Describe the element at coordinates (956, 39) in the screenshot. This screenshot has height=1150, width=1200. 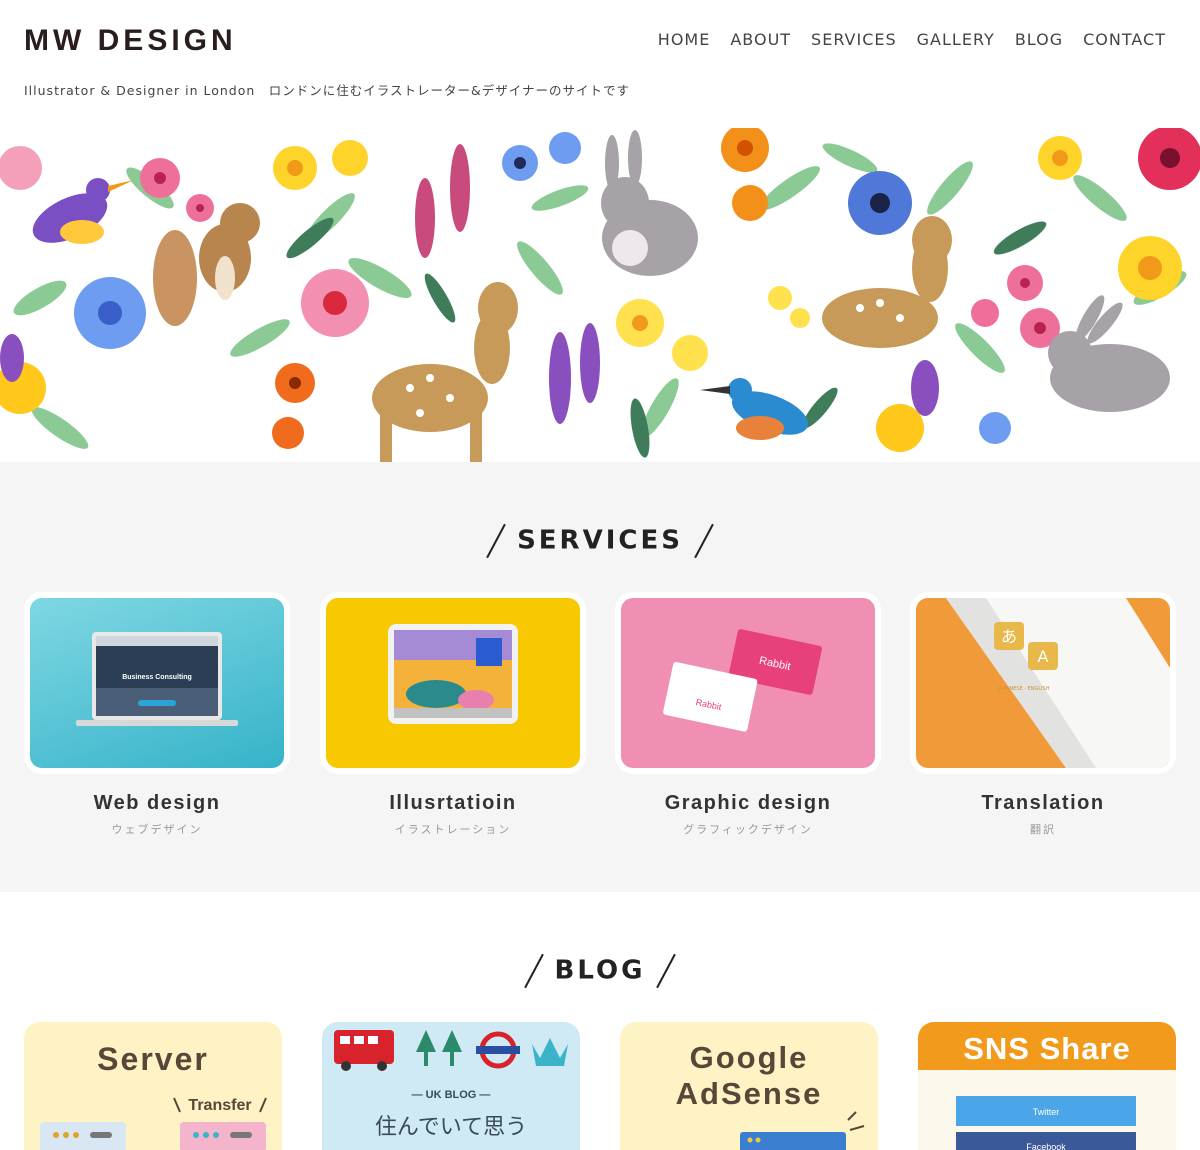
I see `nav-gallery: GALLERY` at that location.